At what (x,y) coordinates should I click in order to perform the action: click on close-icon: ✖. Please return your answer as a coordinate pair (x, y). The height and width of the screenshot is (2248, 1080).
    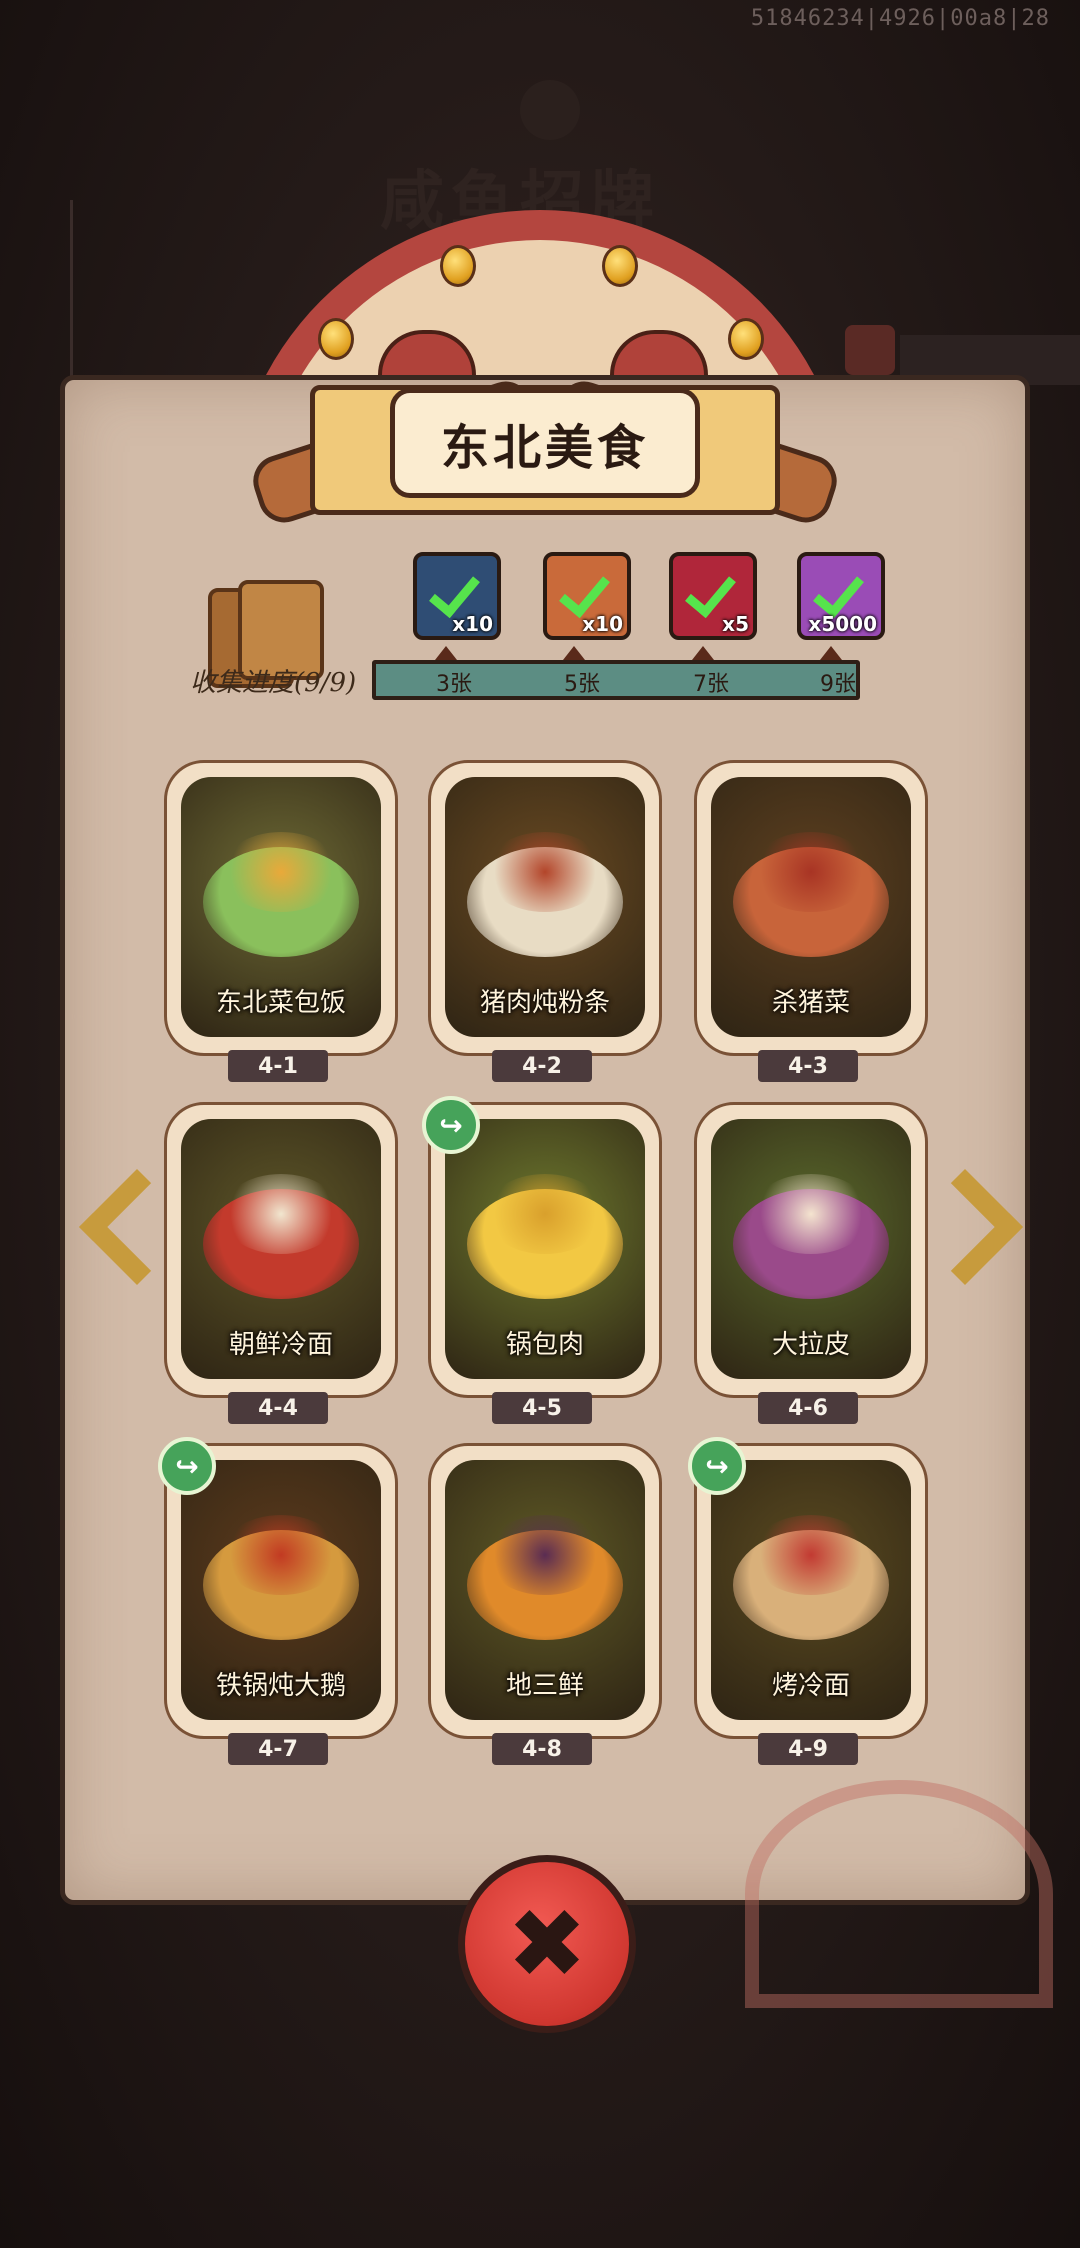
    Looking at the image, I should click on (547, 1944).